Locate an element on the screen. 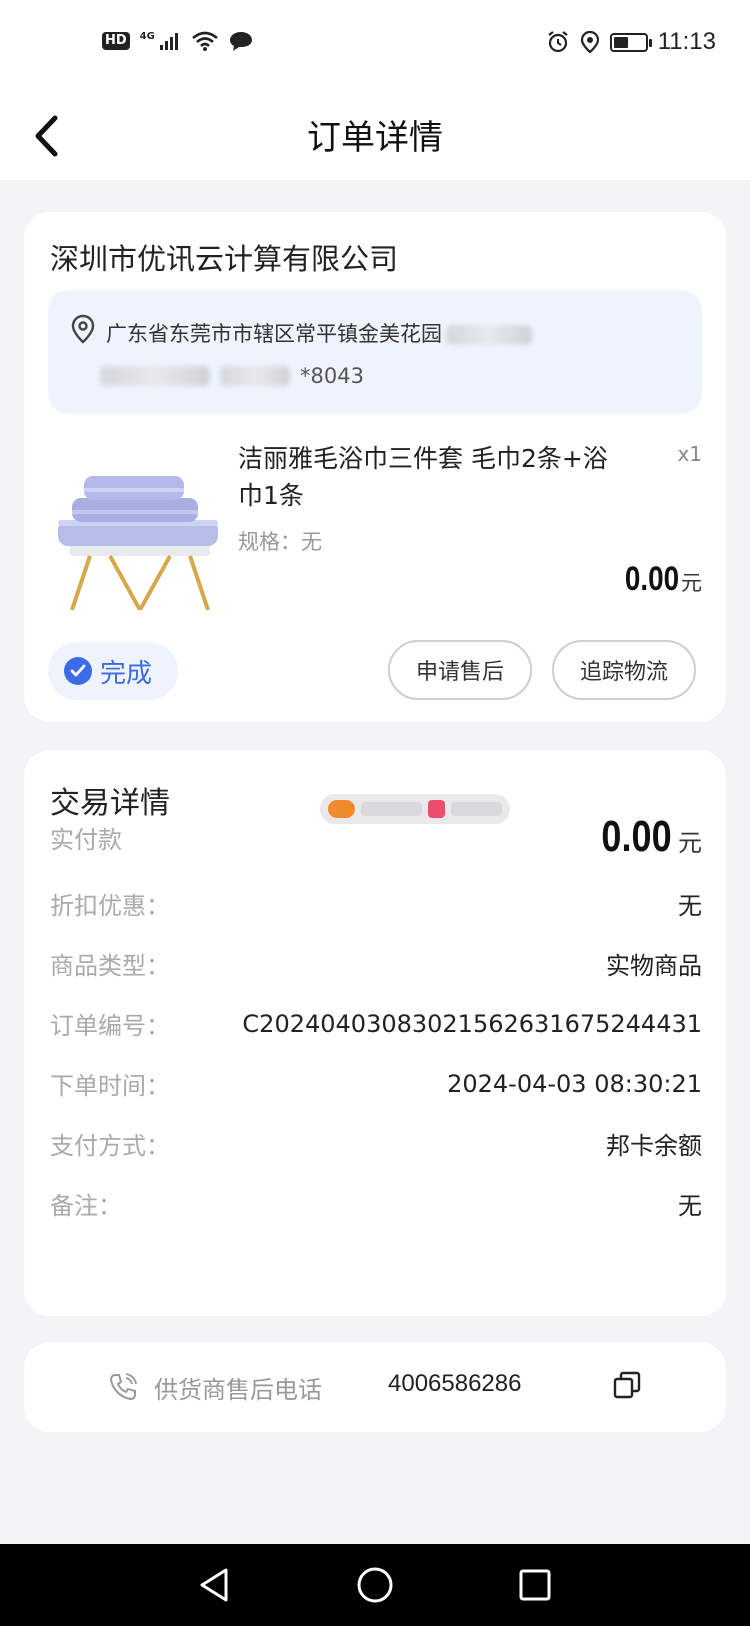 Image resolution: width=750 pixels, height=1626 pixels. address-box: 广东省东莞市市辖区常平镇金美花园 *8043 is located at coordinates (375, 352).